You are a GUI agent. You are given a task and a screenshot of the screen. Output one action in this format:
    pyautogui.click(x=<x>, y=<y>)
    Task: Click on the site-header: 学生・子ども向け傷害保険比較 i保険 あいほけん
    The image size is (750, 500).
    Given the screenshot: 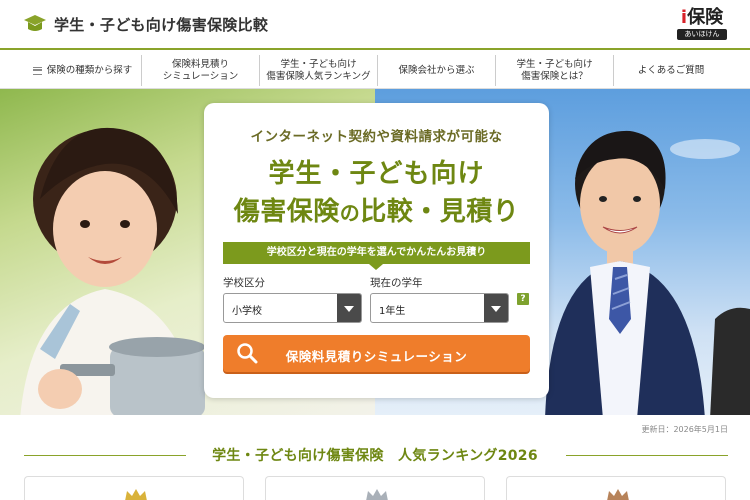 What is the action you would take?
    pyautogui.click(x=375, y=25)
    